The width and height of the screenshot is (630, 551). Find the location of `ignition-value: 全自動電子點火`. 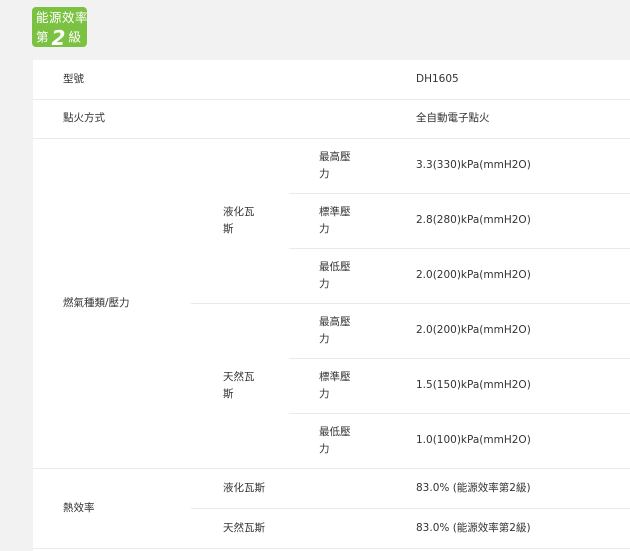

ignition-value: 全自動電子點火 is located at coordinates (523, 119).